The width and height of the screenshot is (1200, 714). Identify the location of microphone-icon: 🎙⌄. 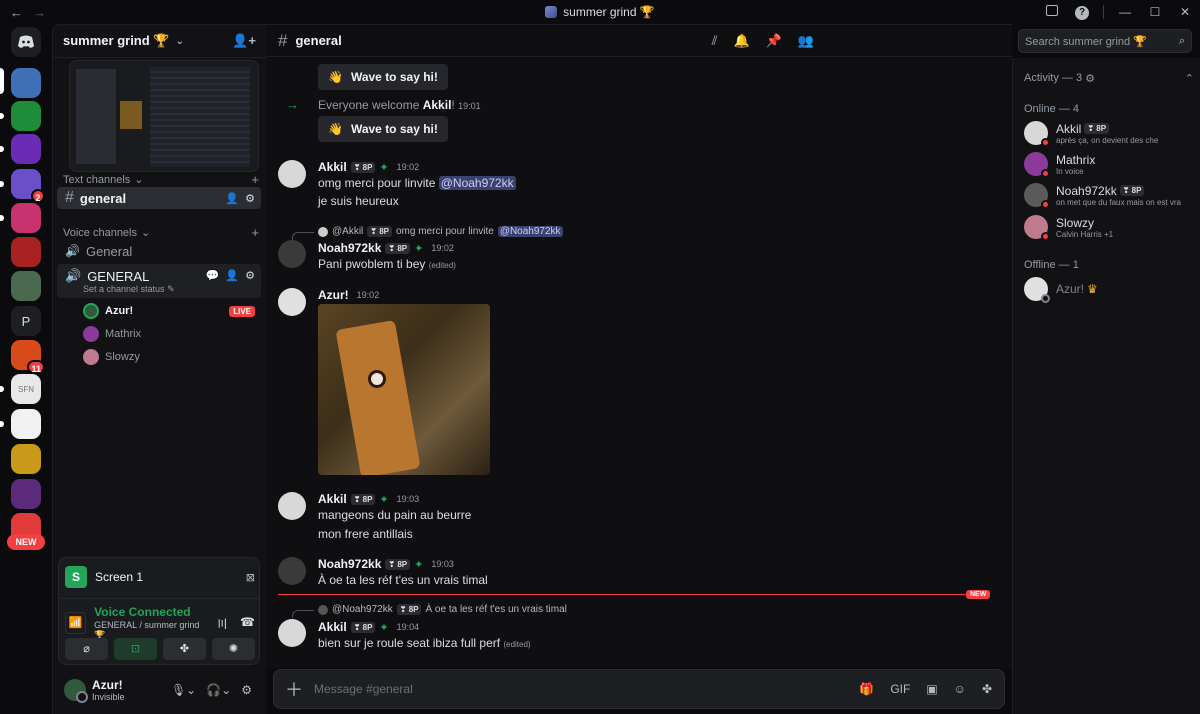
(183, 690).